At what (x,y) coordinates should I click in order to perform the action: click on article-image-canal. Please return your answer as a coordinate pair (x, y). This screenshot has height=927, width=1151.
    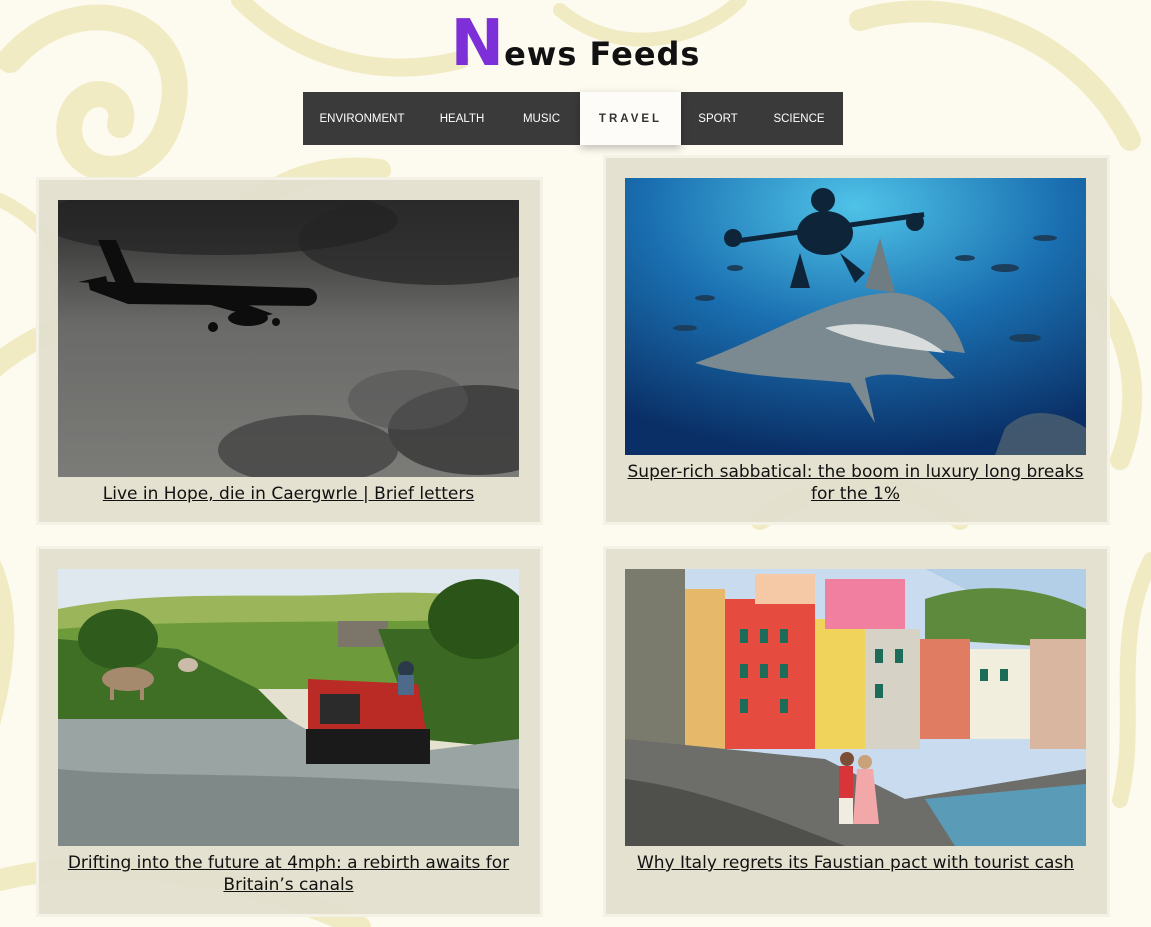
    Looking at the image, I should click on (288, 707).